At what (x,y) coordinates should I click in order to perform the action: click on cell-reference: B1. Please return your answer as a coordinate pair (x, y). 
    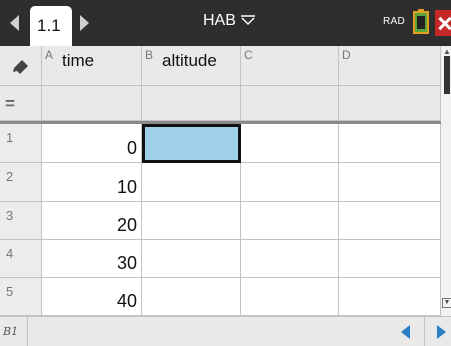
    Looking at the image, I should click on (11, 331).